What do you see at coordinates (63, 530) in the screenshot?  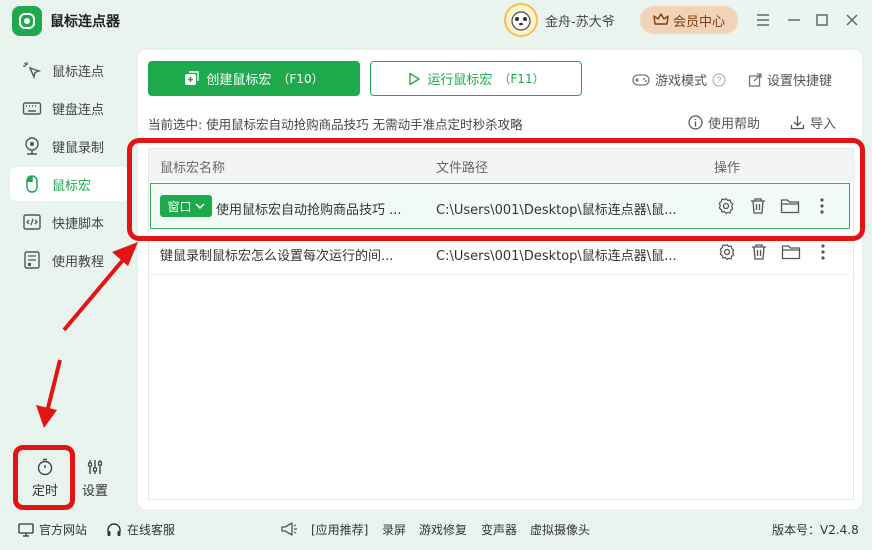 I see `website-label: 官方网站` at bounding box center [63, 530].